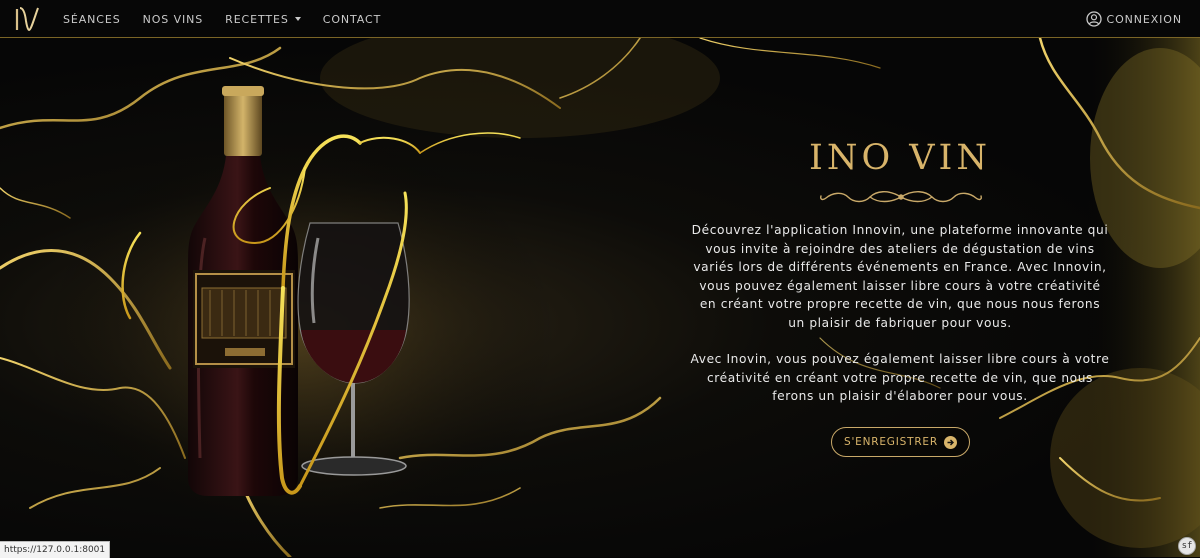  Describe the element at coordinates (1144, 19) in the screenshot. I see `login-label: CONNEXION` at that location.